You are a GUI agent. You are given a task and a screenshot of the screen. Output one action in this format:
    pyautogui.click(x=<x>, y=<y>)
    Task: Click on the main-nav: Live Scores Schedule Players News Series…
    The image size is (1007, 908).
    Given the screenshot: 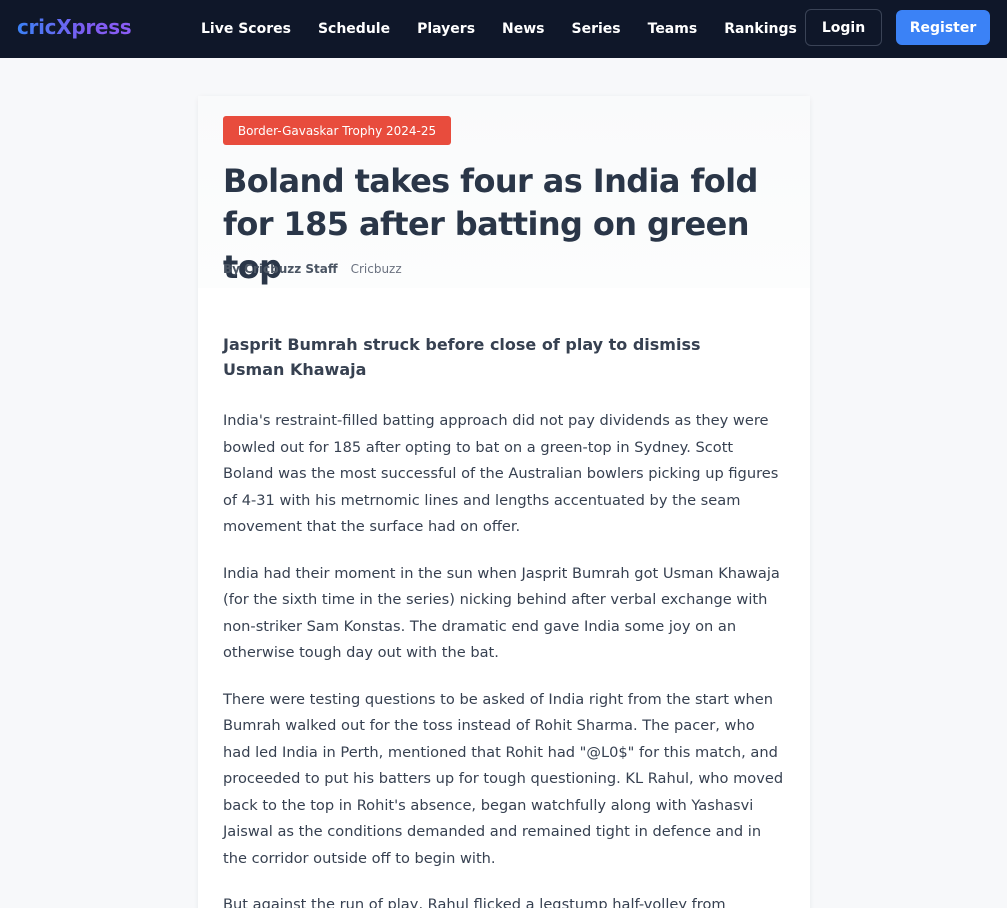 What is the action you would take?
    pyautogui.click(x=512, y=29)
    